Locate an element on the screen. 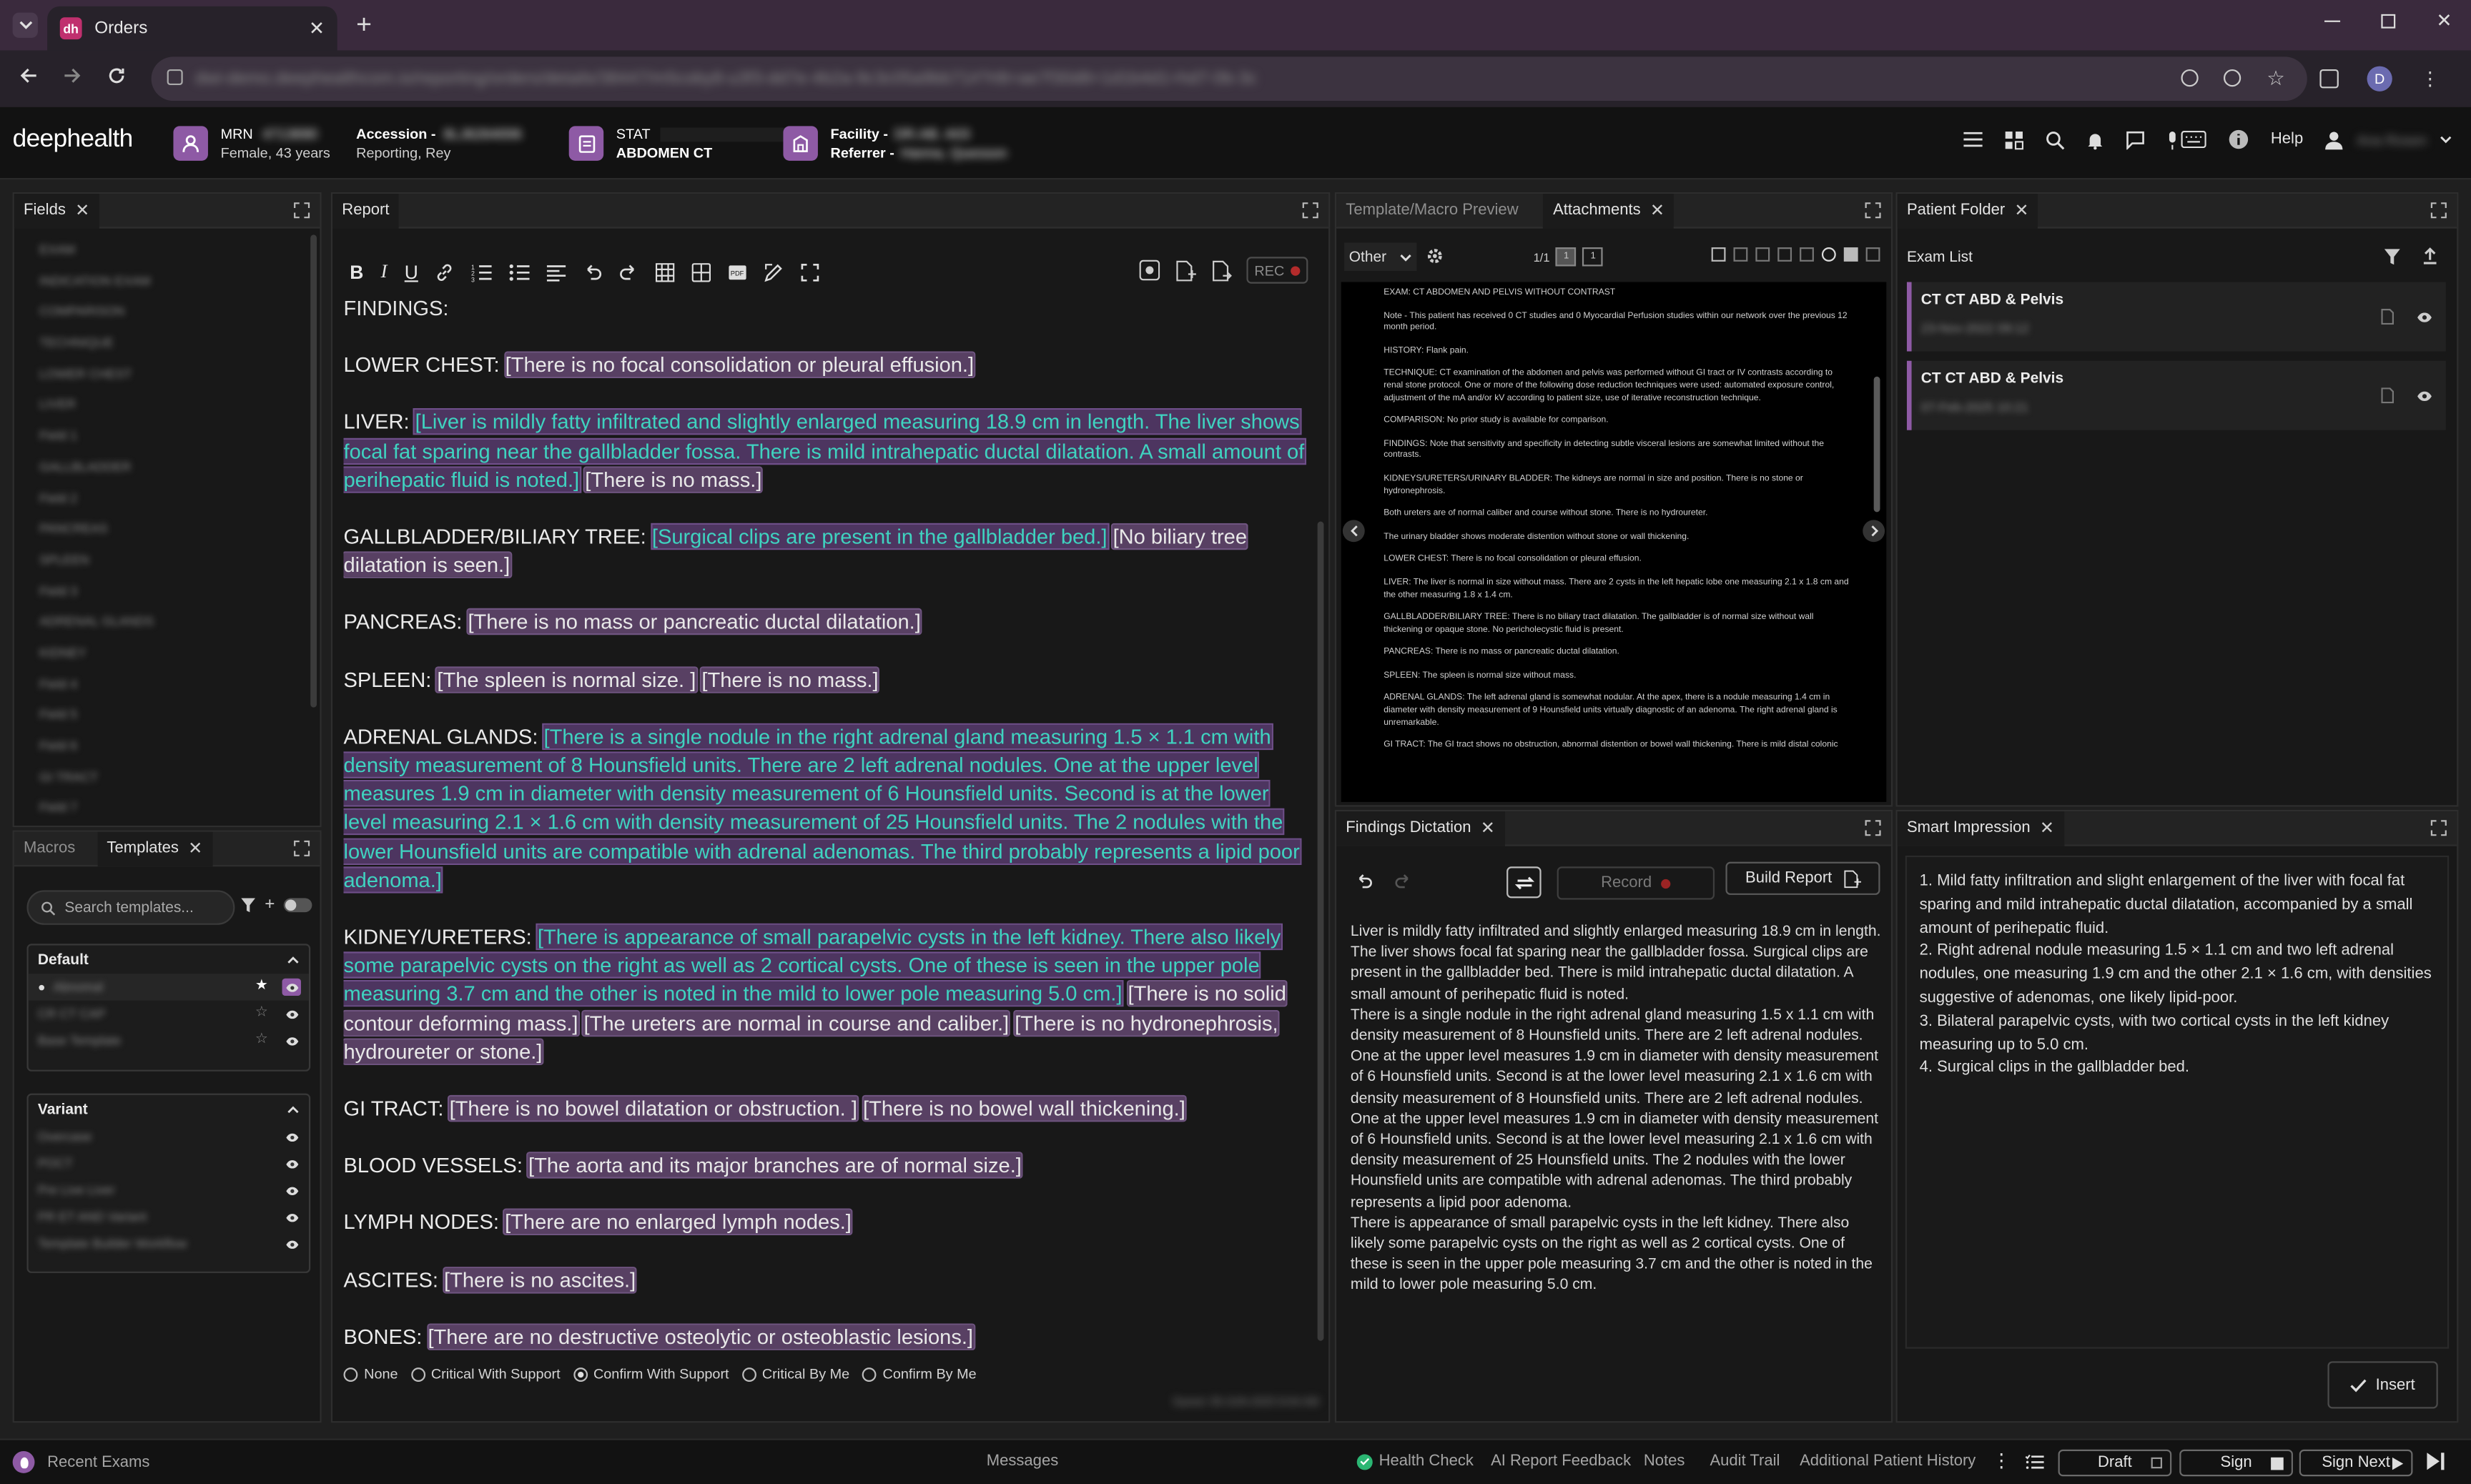  rec-button: REC is located at coordinates (1277, 270).